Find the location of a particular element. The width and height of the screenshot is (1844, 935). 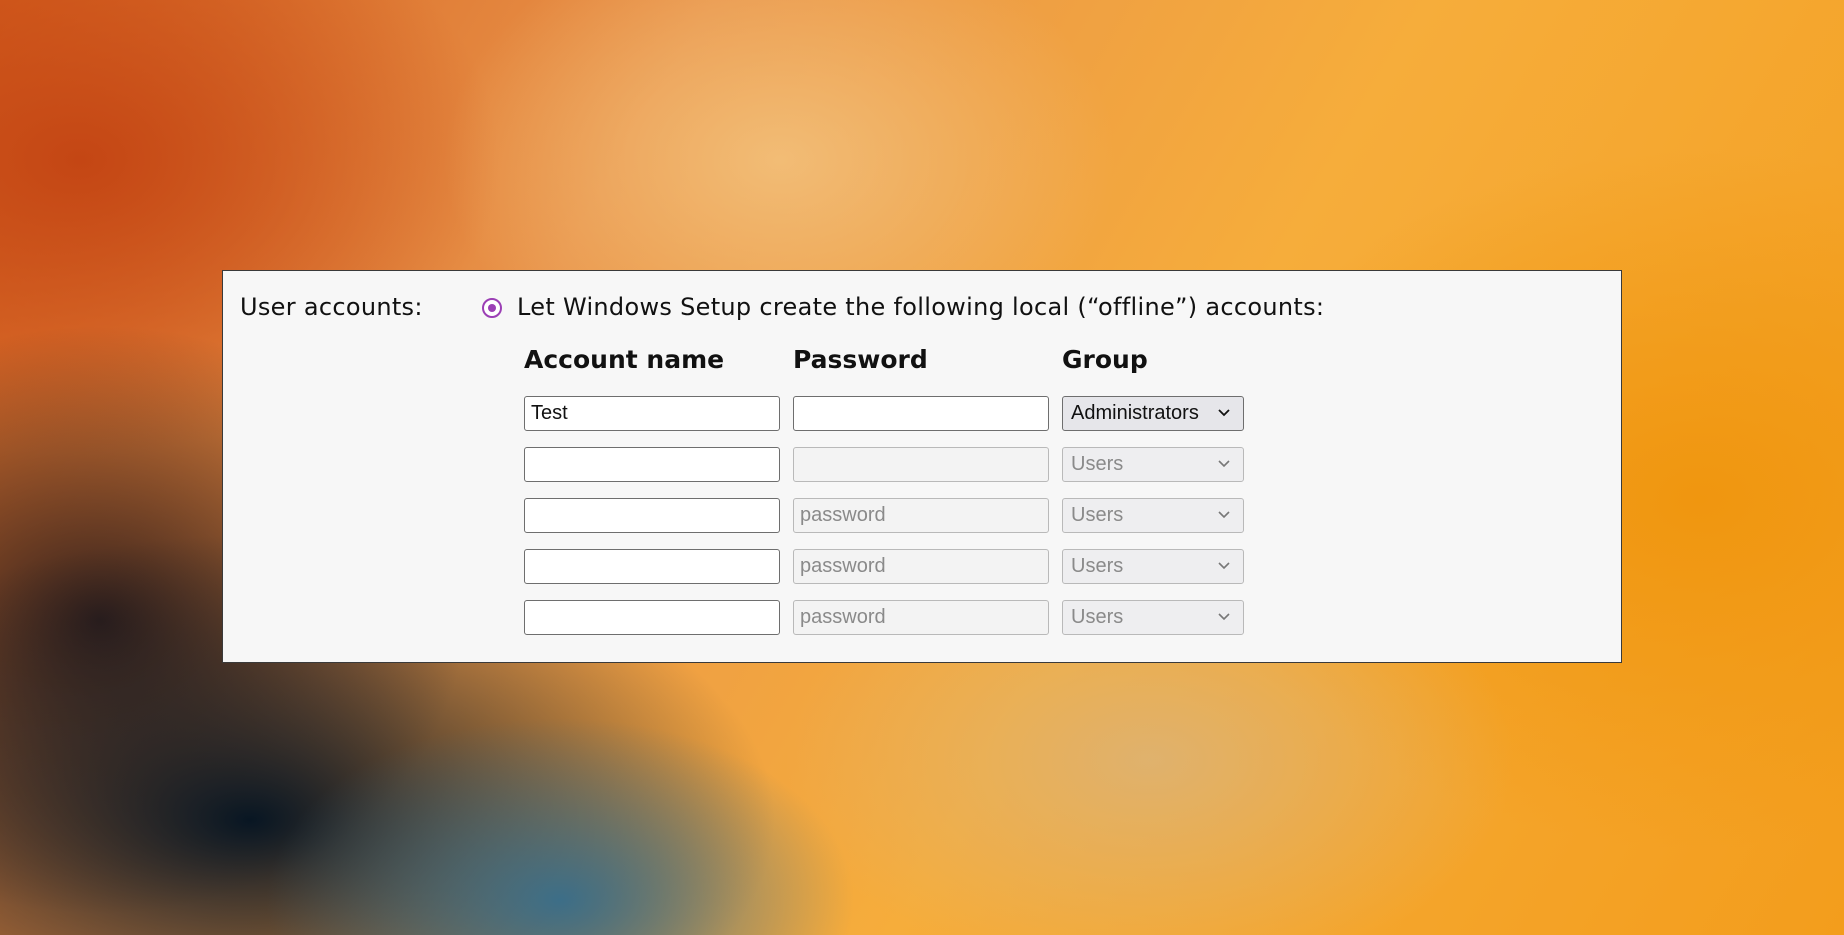

group-select-3: Users is located at coordinates (1153, 515).